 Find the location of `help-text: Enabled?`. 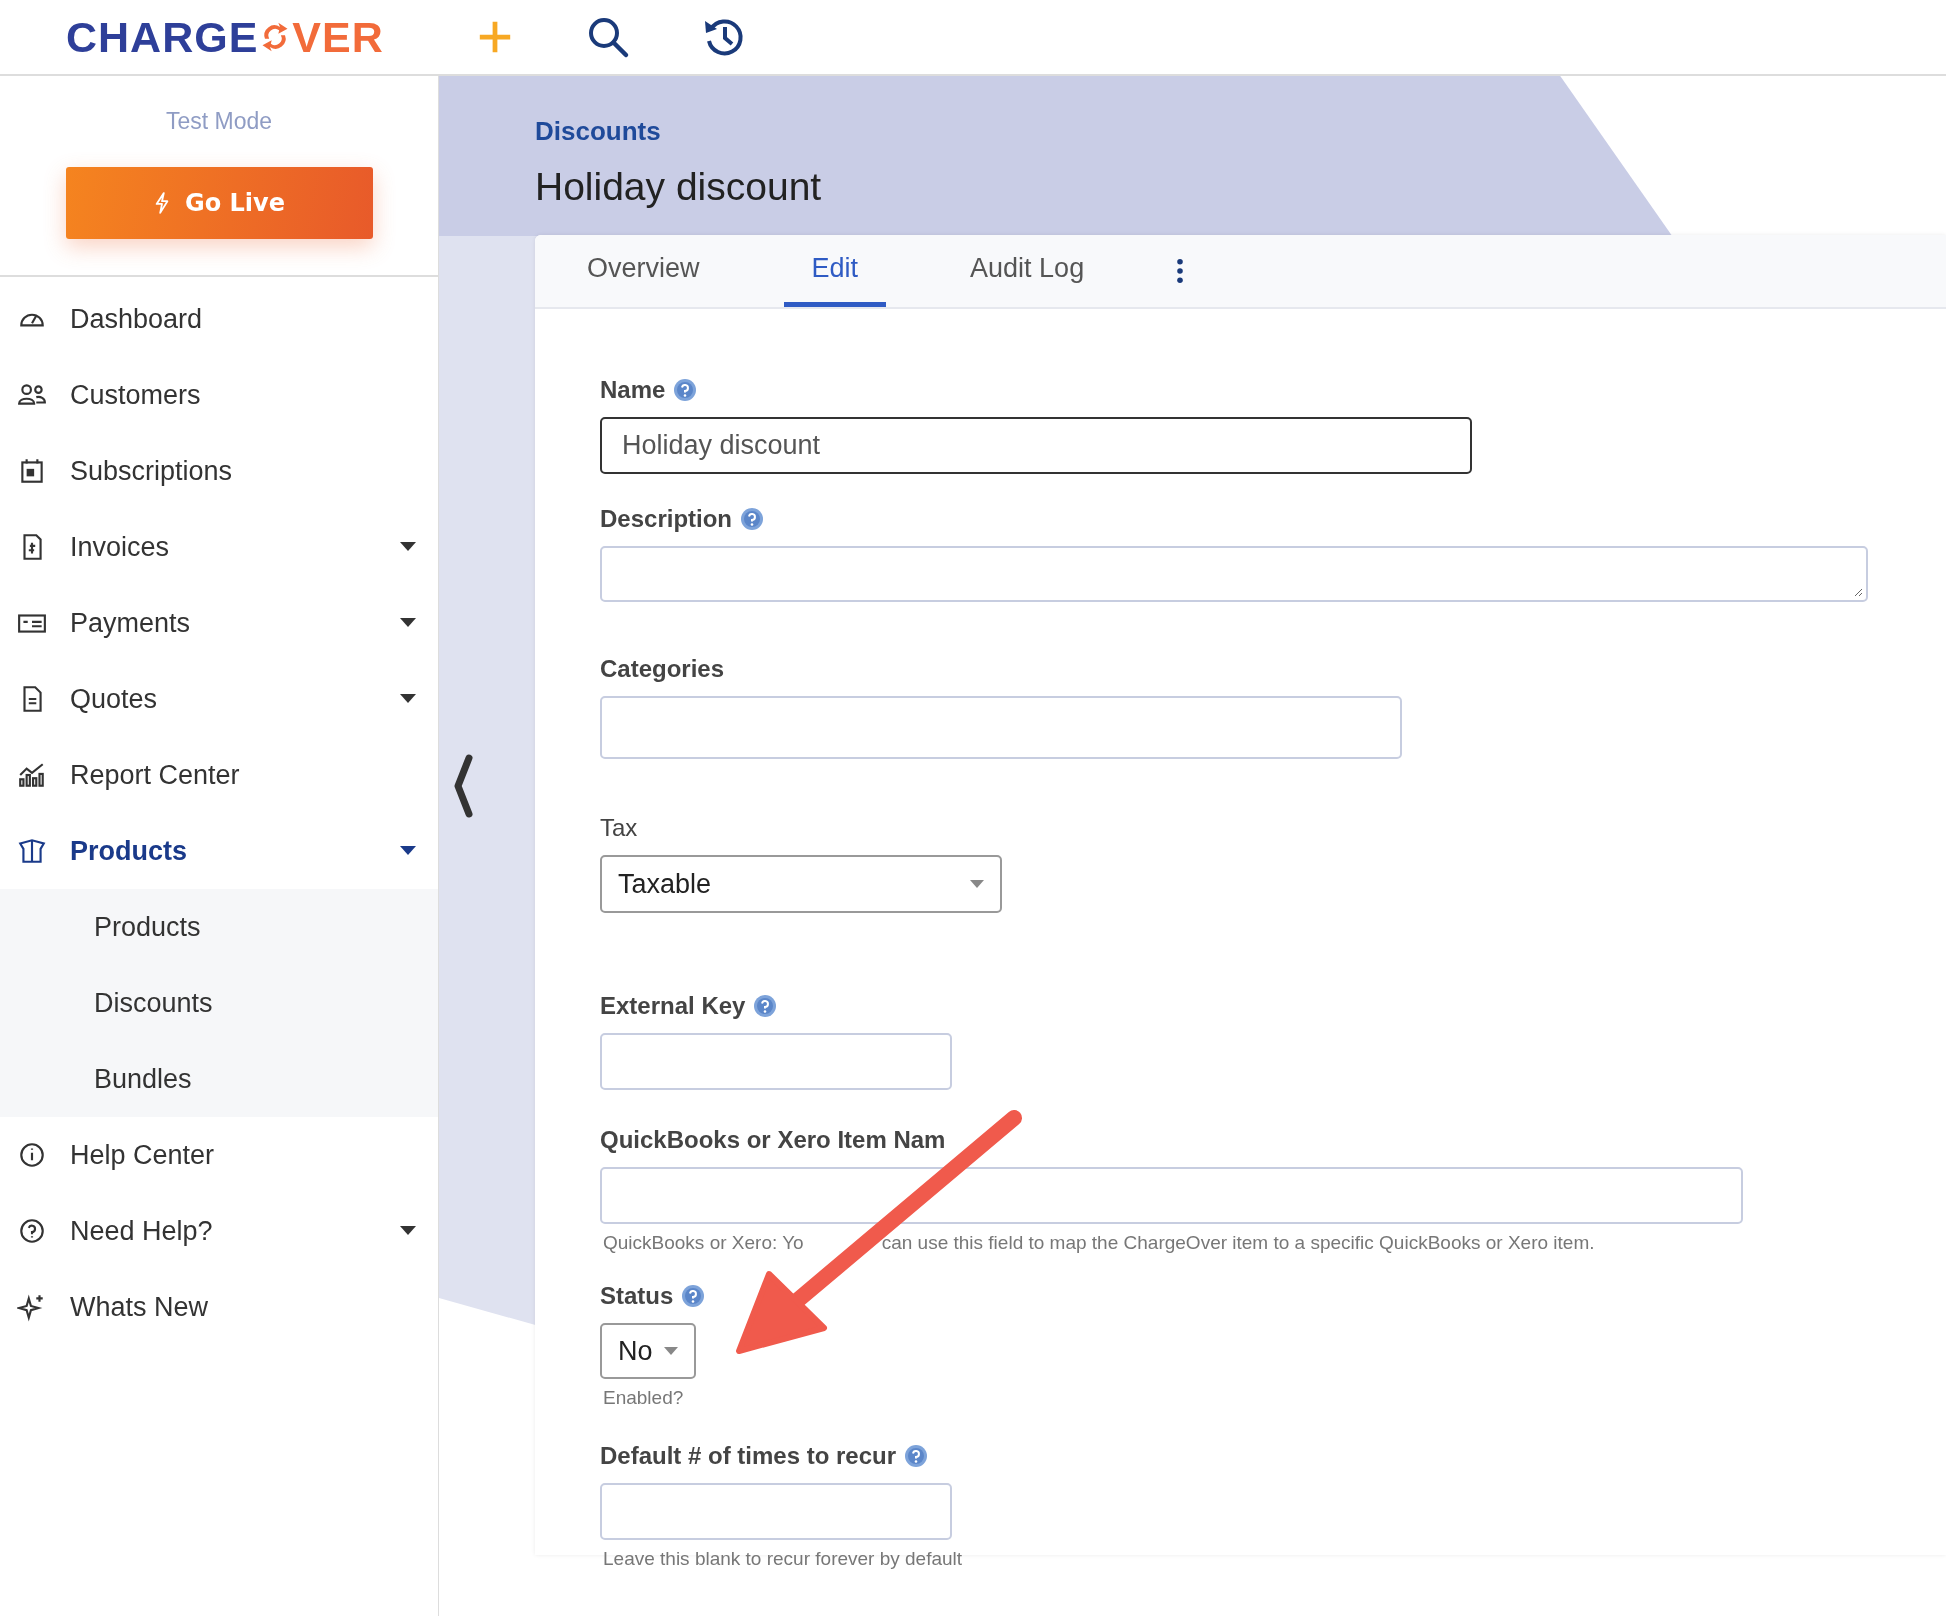

help-text: Enabled? is located at coordinates (643, 1398).